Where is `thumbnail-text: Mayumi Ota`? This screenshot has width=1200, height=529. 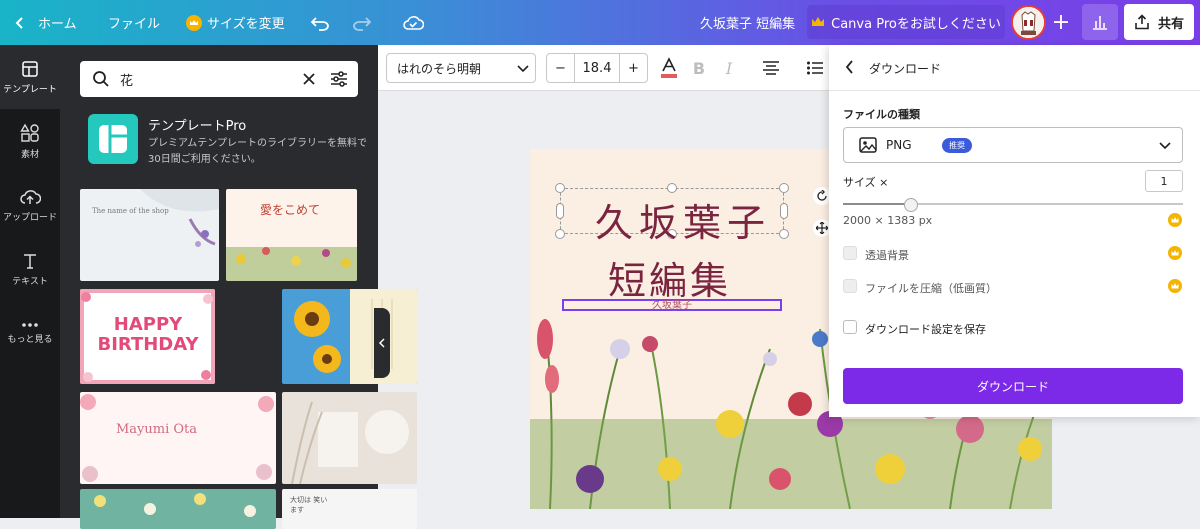
thumbnail-text: Mayumi Ota is located at coordinates (157, 429).